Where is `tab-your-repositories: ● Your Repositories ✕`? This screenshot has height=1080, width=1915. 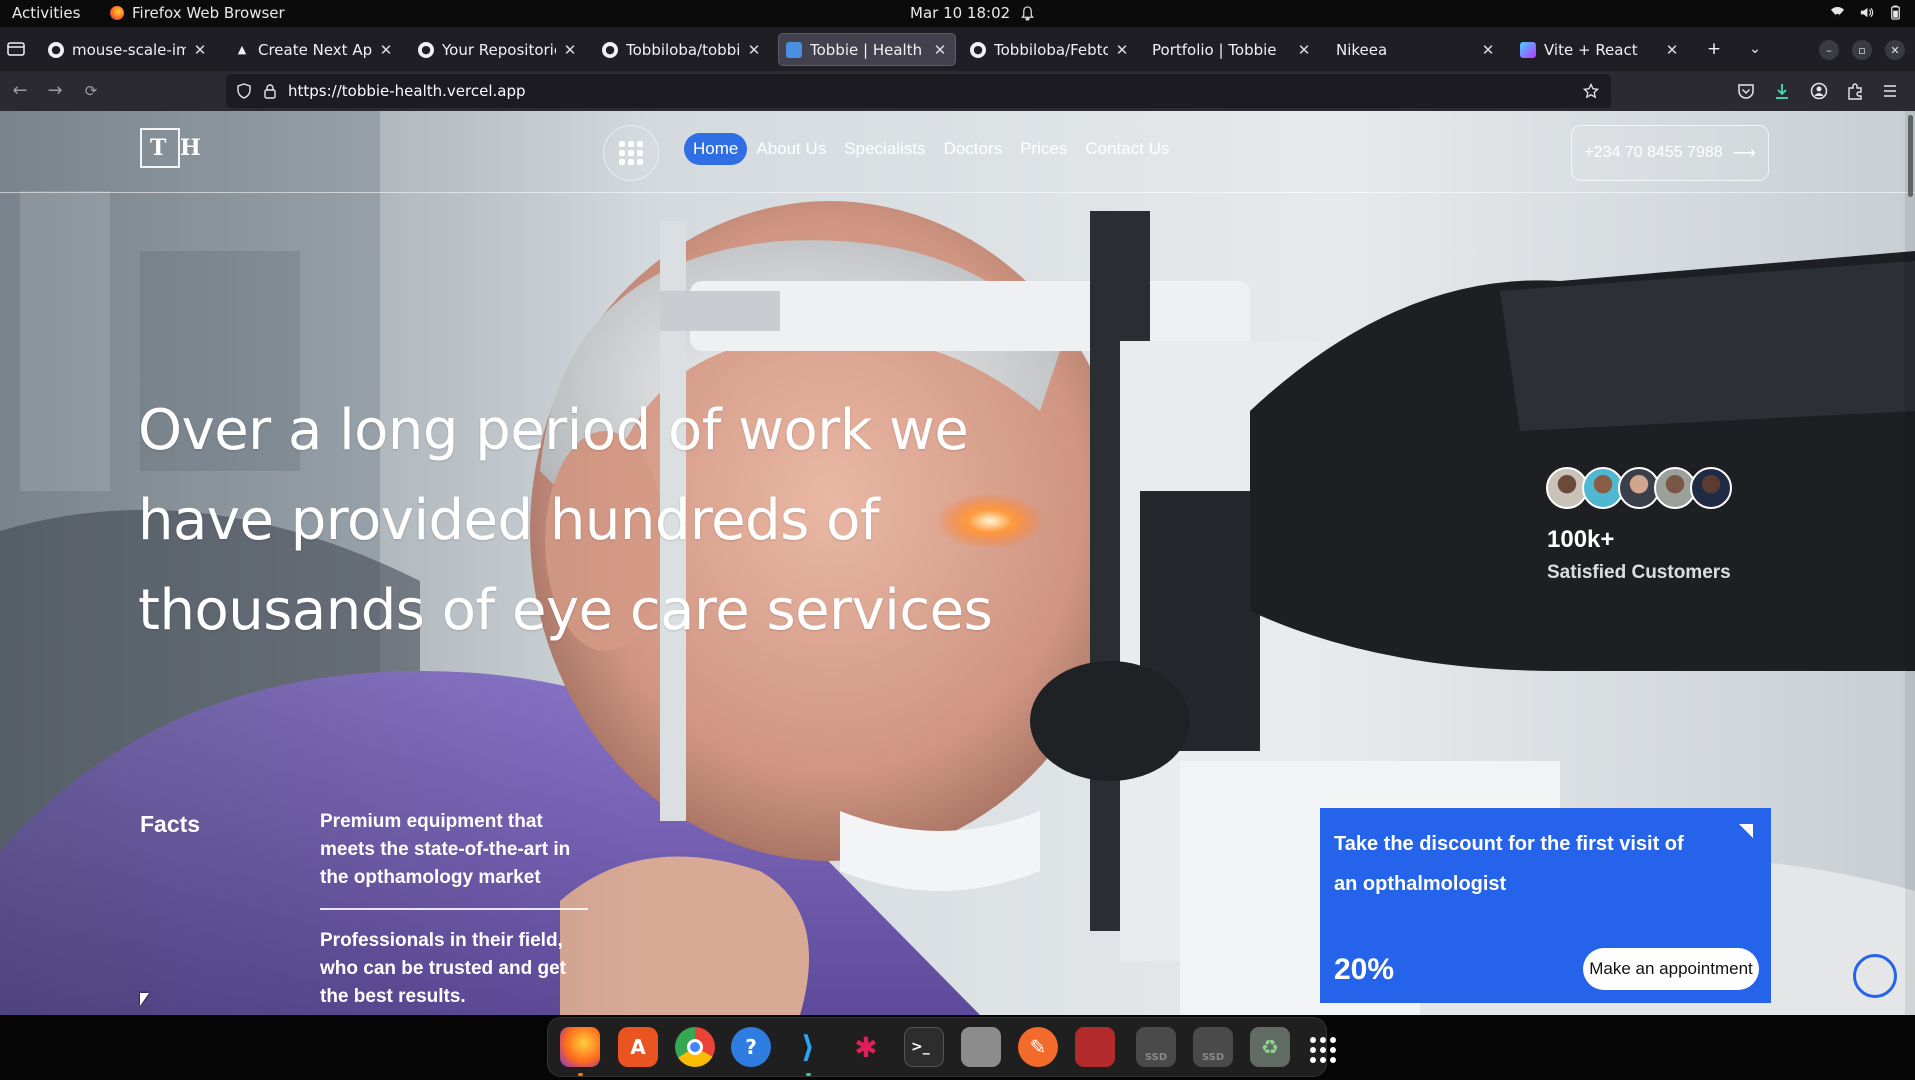
tab-your-repositories: ● Your Repositories ✕ is located at coordinates (498, 49).